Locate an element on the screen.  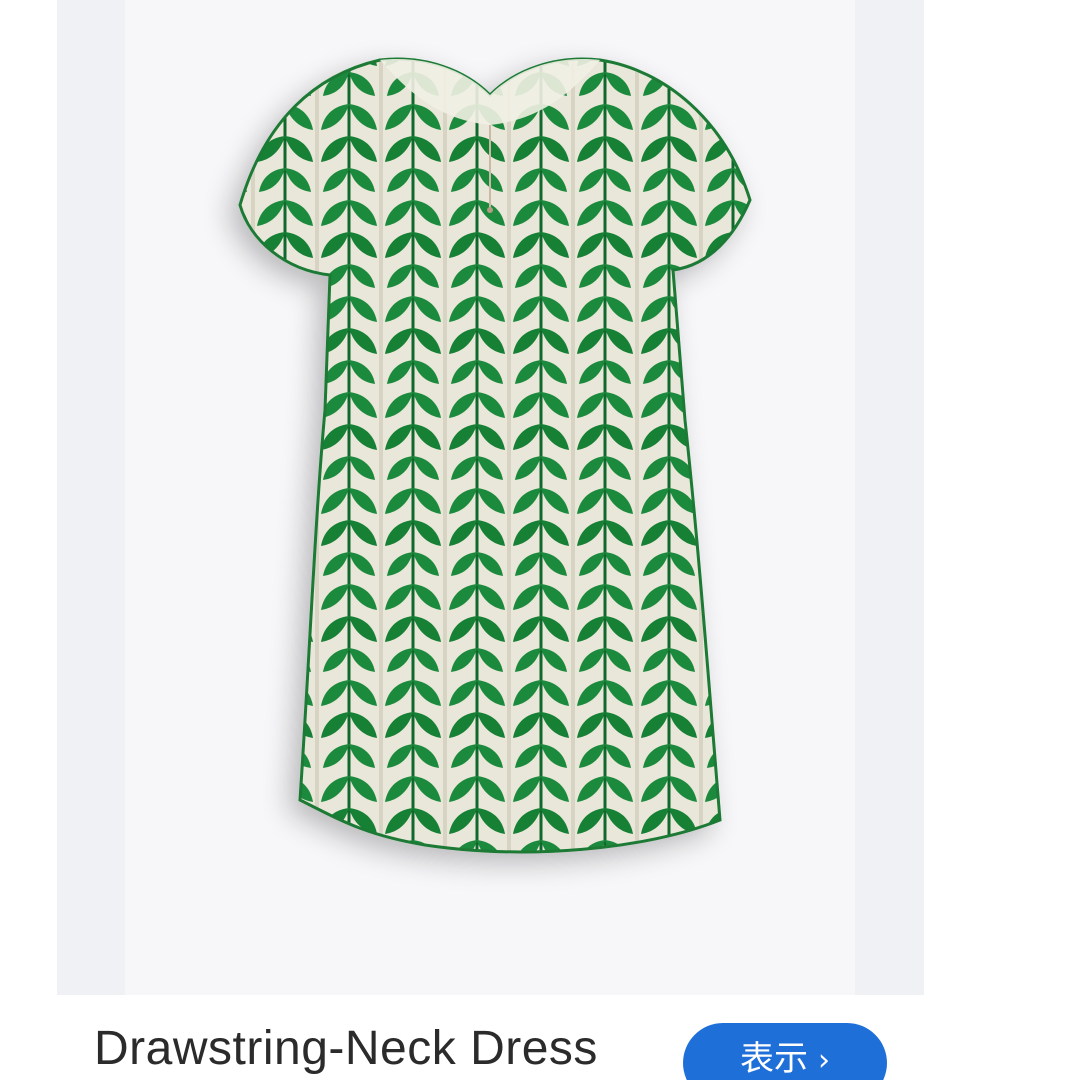
product-caption-row: Drawstring-Neck Dress 表示 › is located at coordinates (540, 1037).